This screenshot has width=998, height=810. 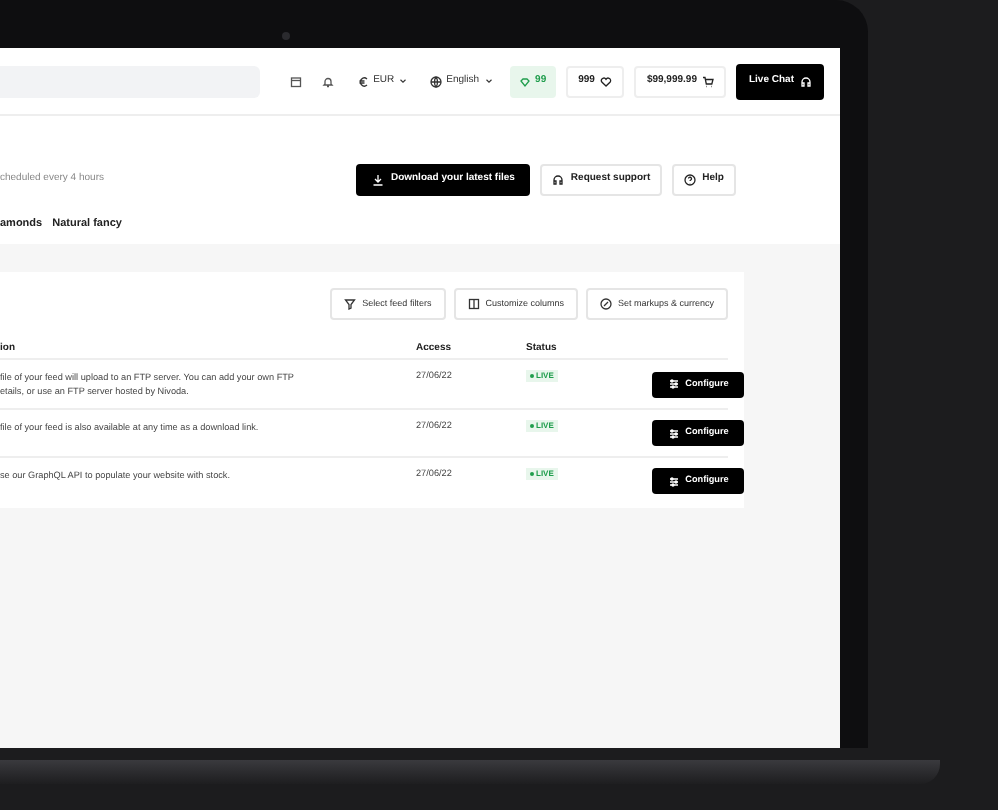 I want to click on bell-icon, so click(x=327, y=81).